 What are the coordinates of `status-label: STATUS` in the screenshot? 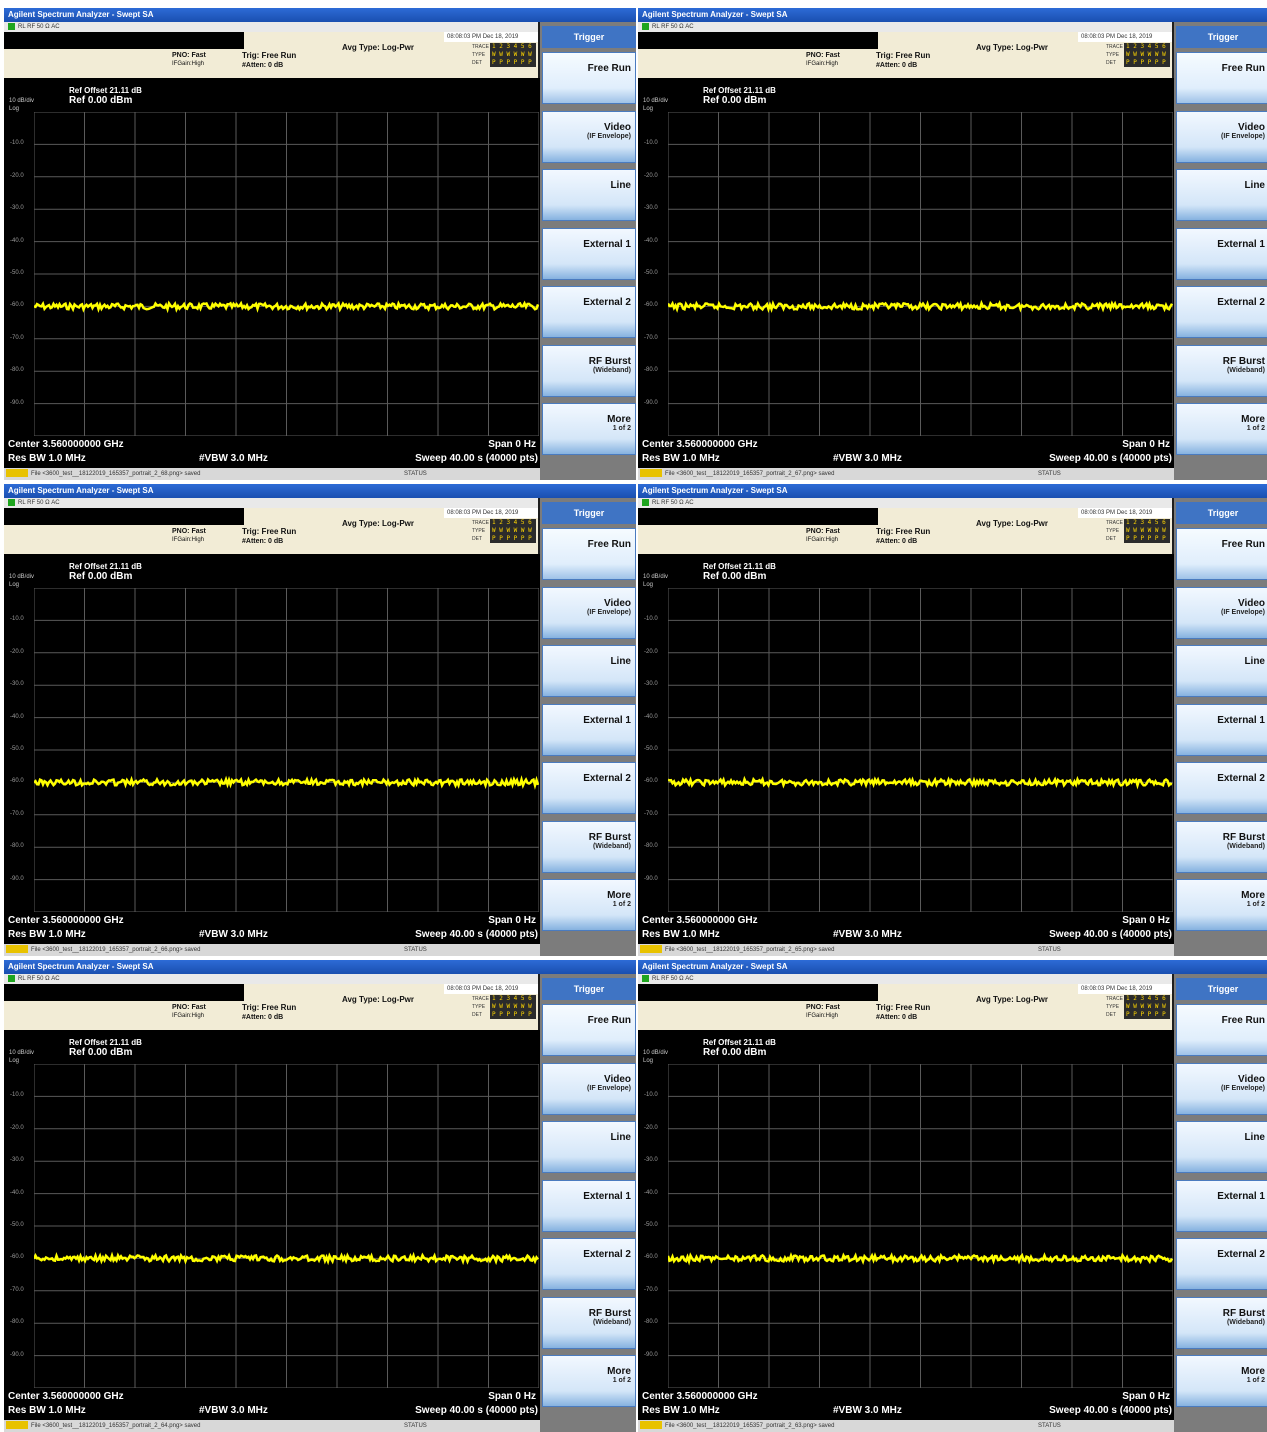 It's located at (415, 474).